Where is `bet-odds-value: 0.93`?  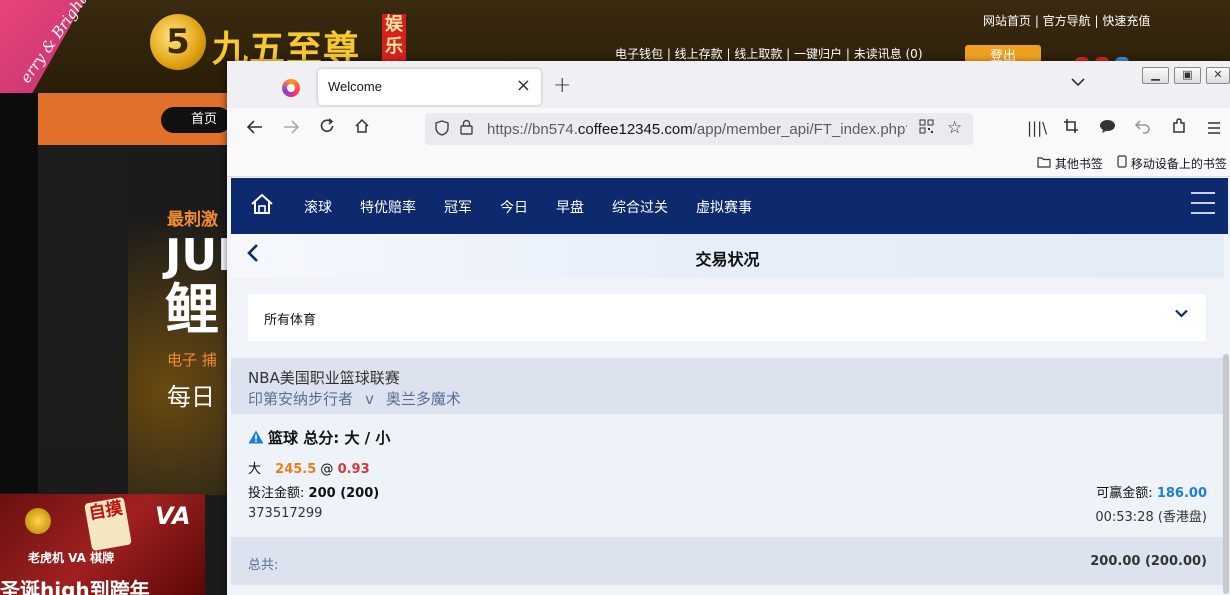
bet-odds-value: 0.93 is located at coordinates (353, 469).